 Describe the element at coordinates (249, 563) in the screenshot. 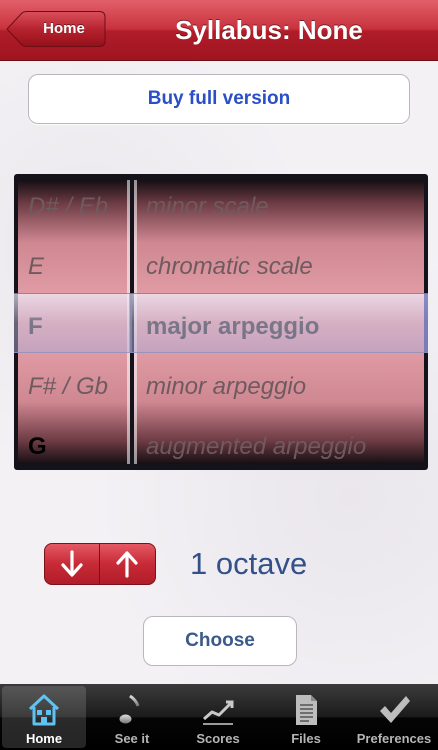

I see `octave-label: 1 octave` at that location.